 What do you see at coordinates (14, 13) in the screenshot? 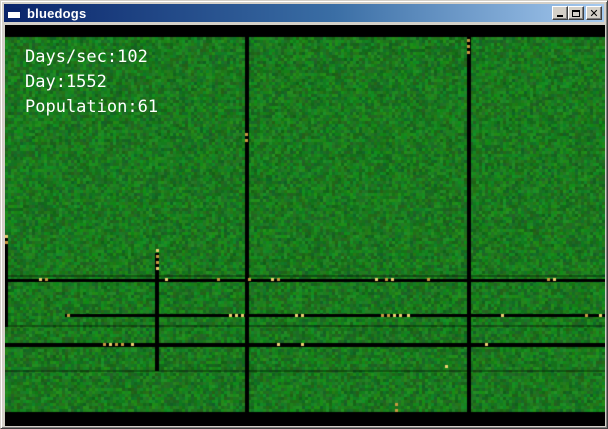
I see `window-app-icon` at bounding box center [14, 13].